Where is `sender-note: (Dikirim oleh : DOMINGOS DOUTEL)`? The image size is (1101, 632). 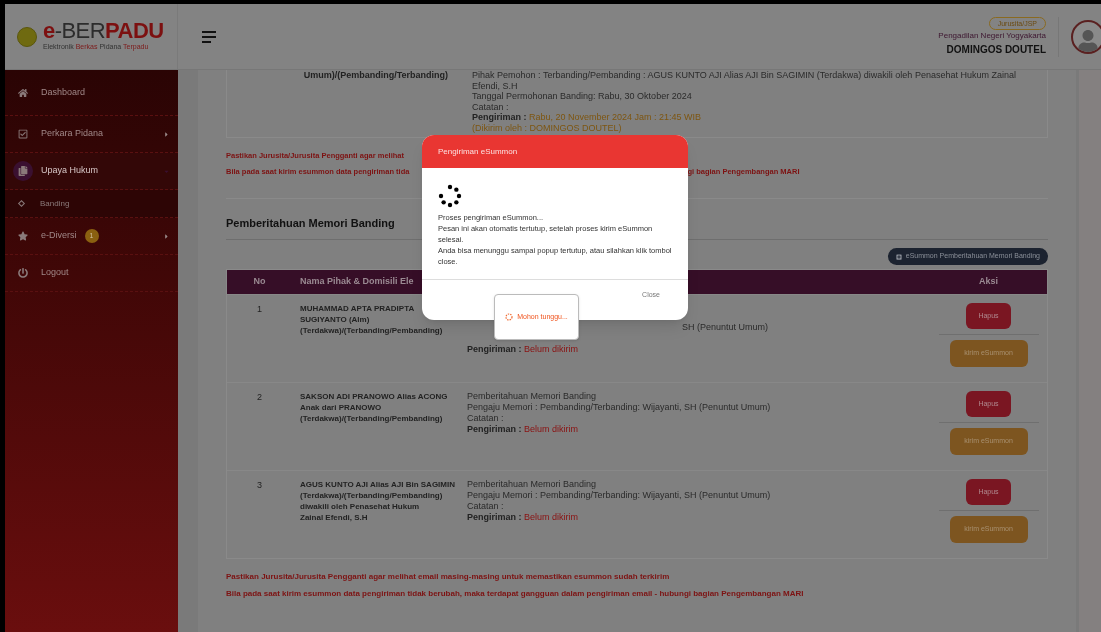 sender-note: (Dikirim oleh : DOMINGOS DOUTEL) is located at coordinates (547, 127).